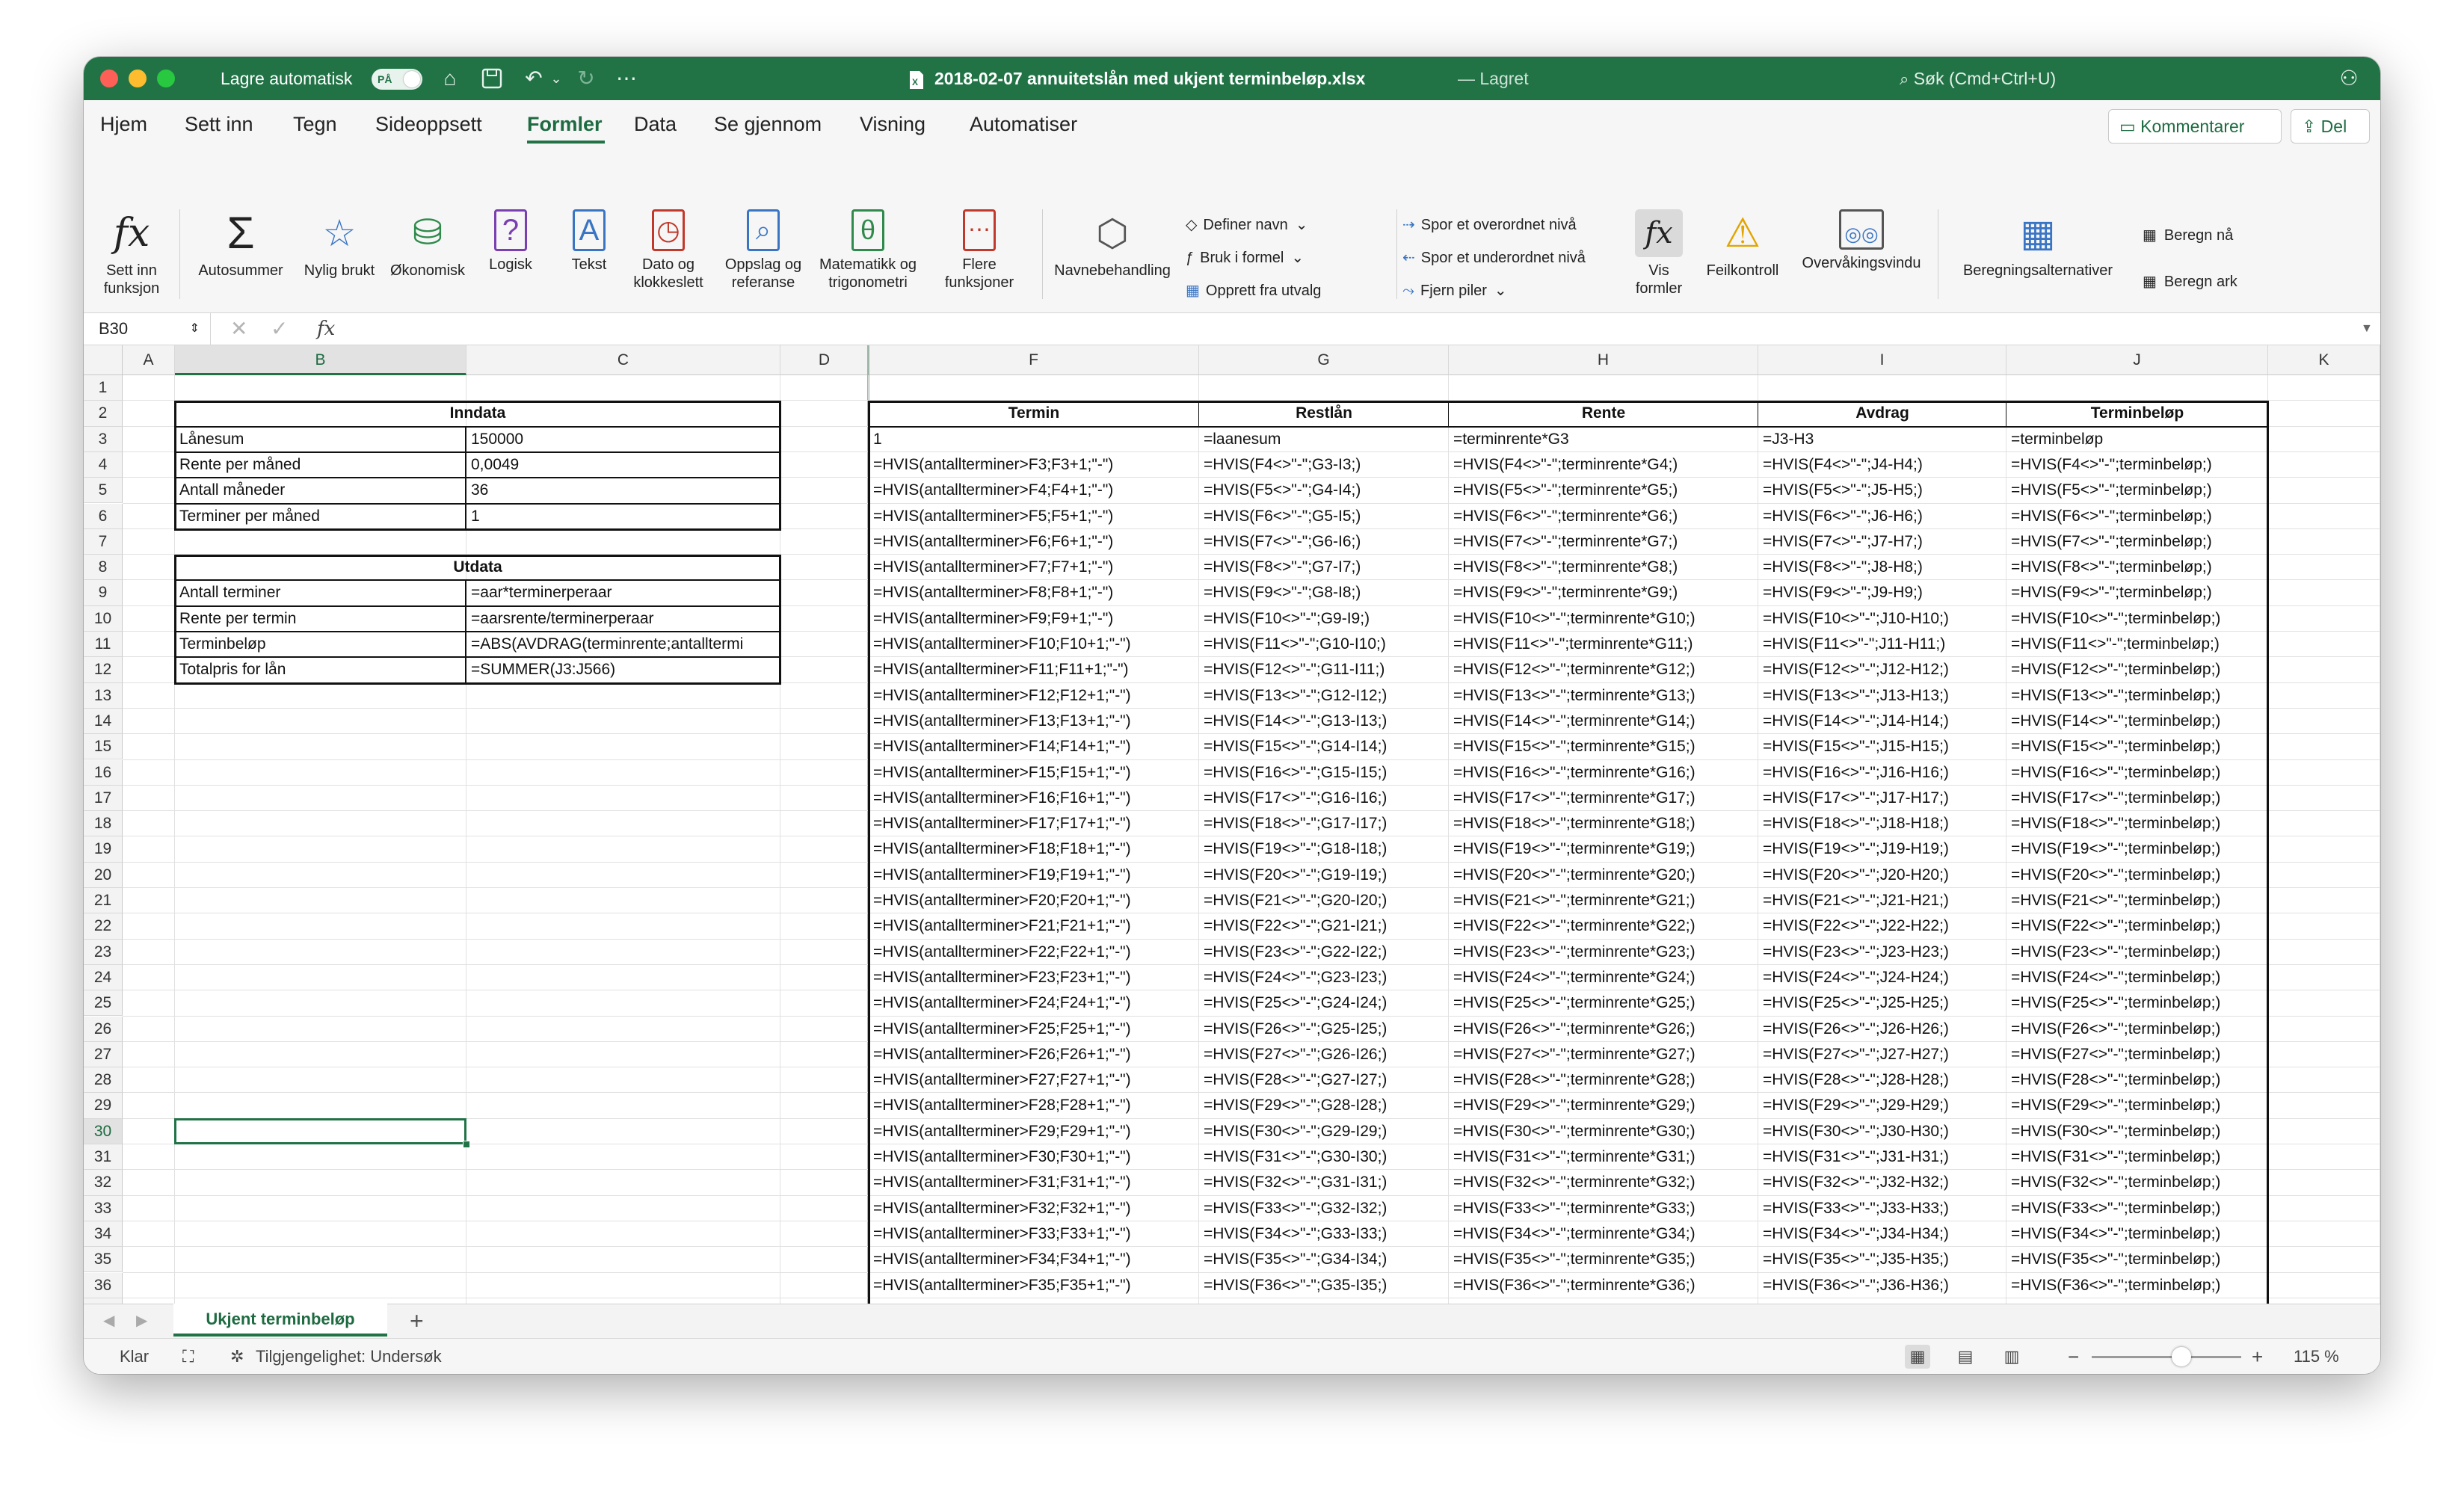 Image resolution: width=2464 pixels, height=1486 pixels. Describe the element at coordinates (1324, 849) in the screenshot. I see `table-cell: =HVIS(F19<>"-";G18-I18;)` at that location.